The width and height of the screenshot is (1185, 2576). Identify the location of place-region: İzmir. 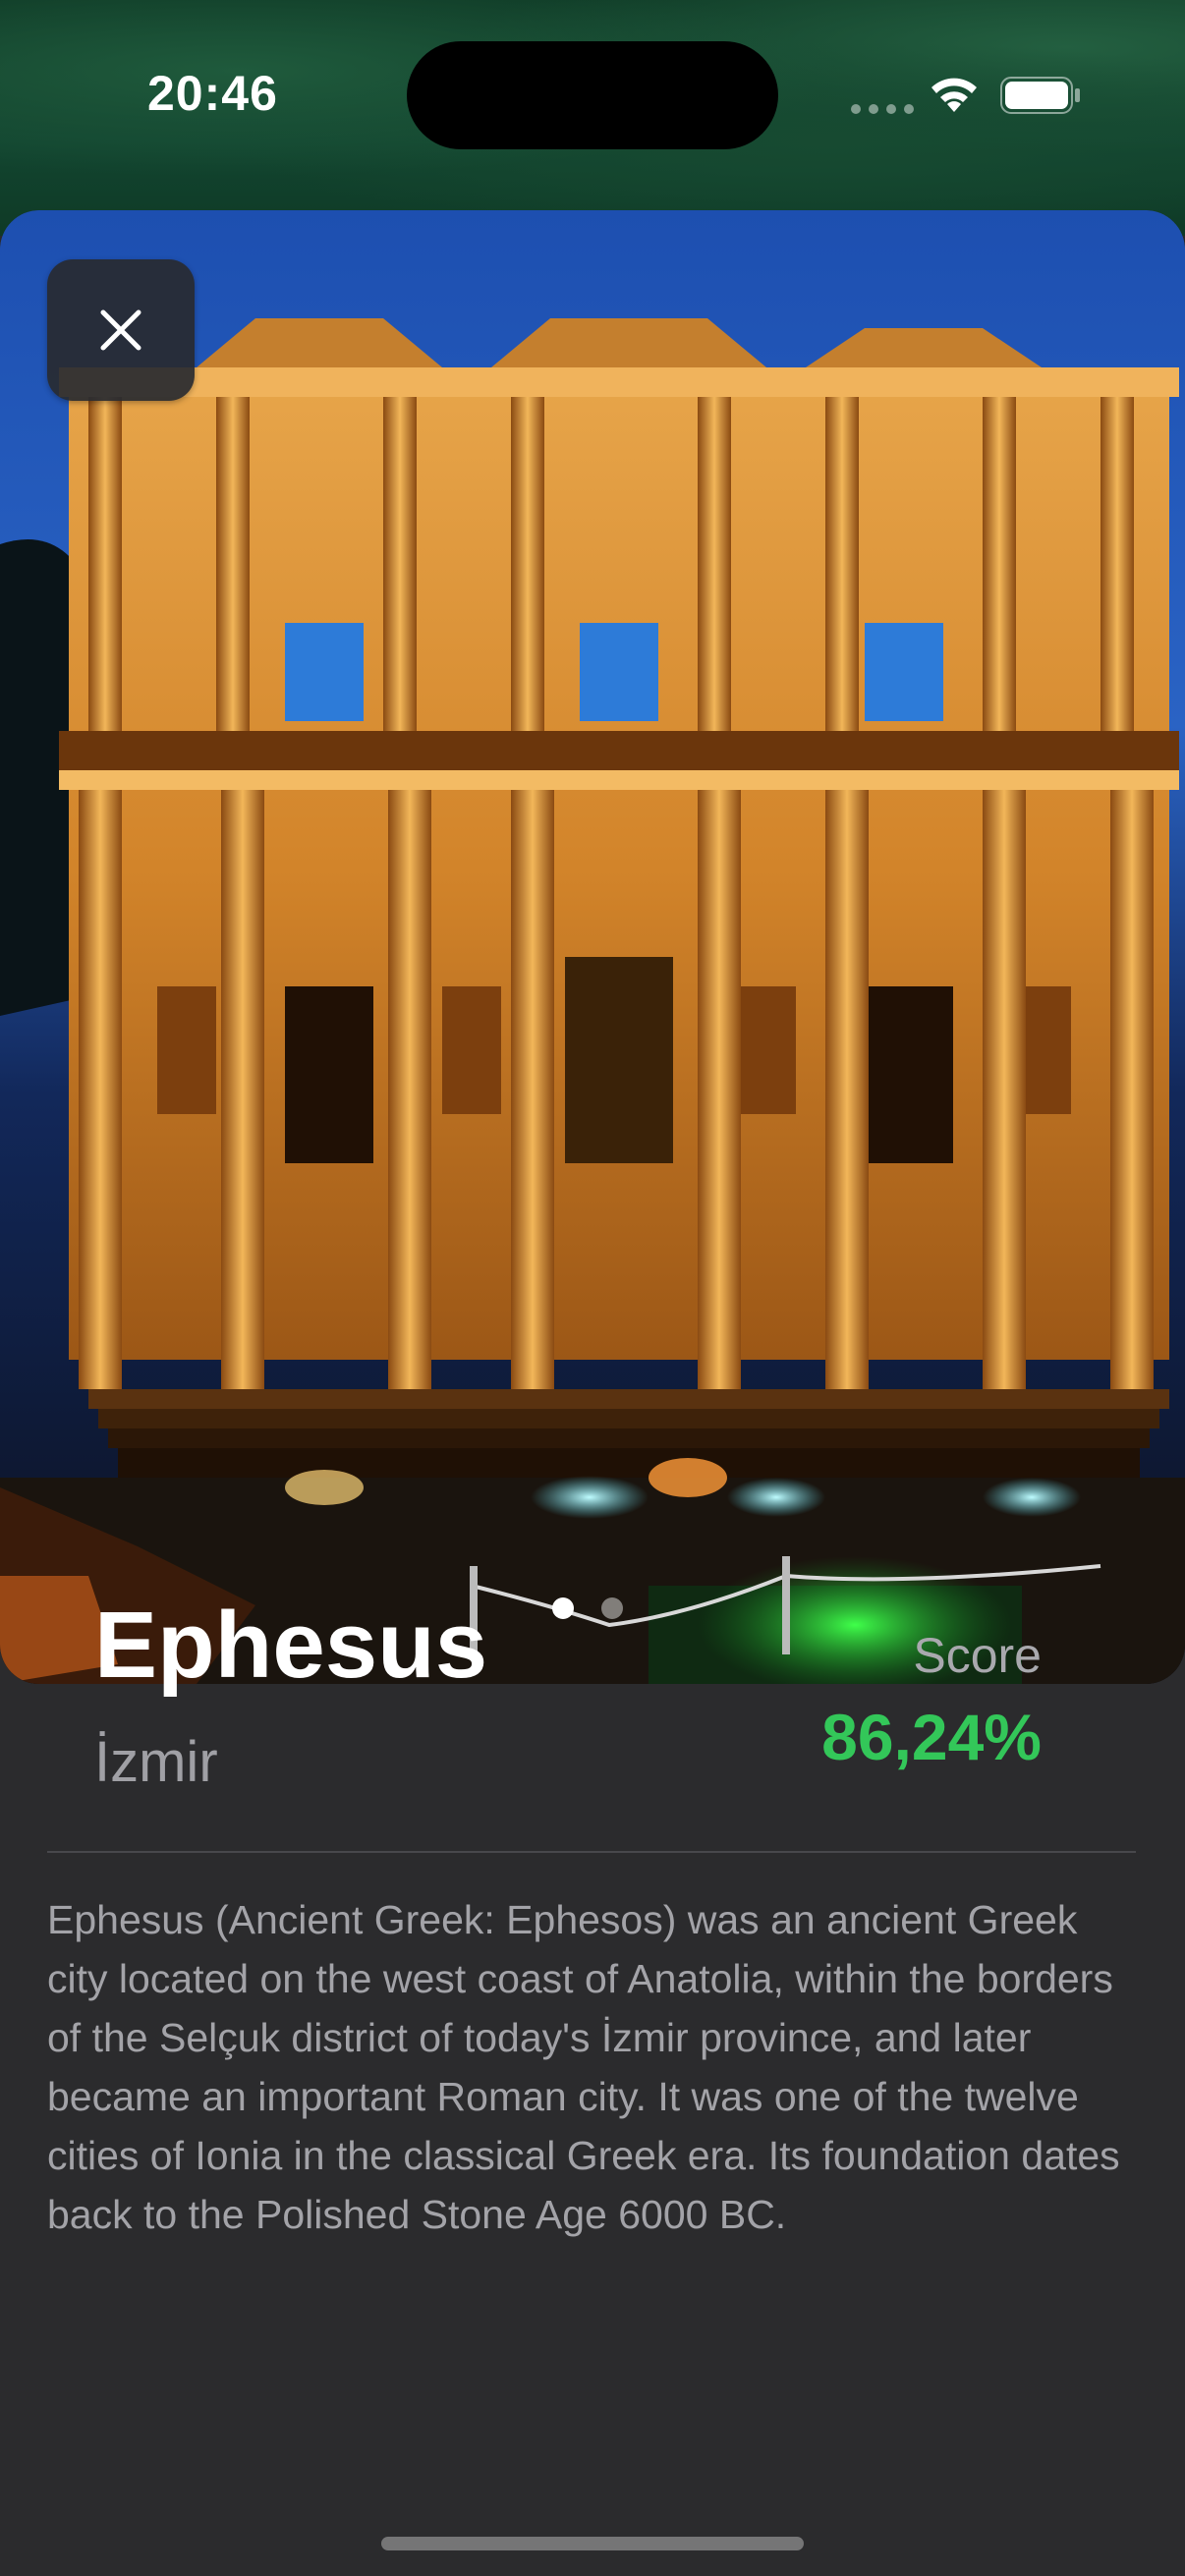
(156, 1762).